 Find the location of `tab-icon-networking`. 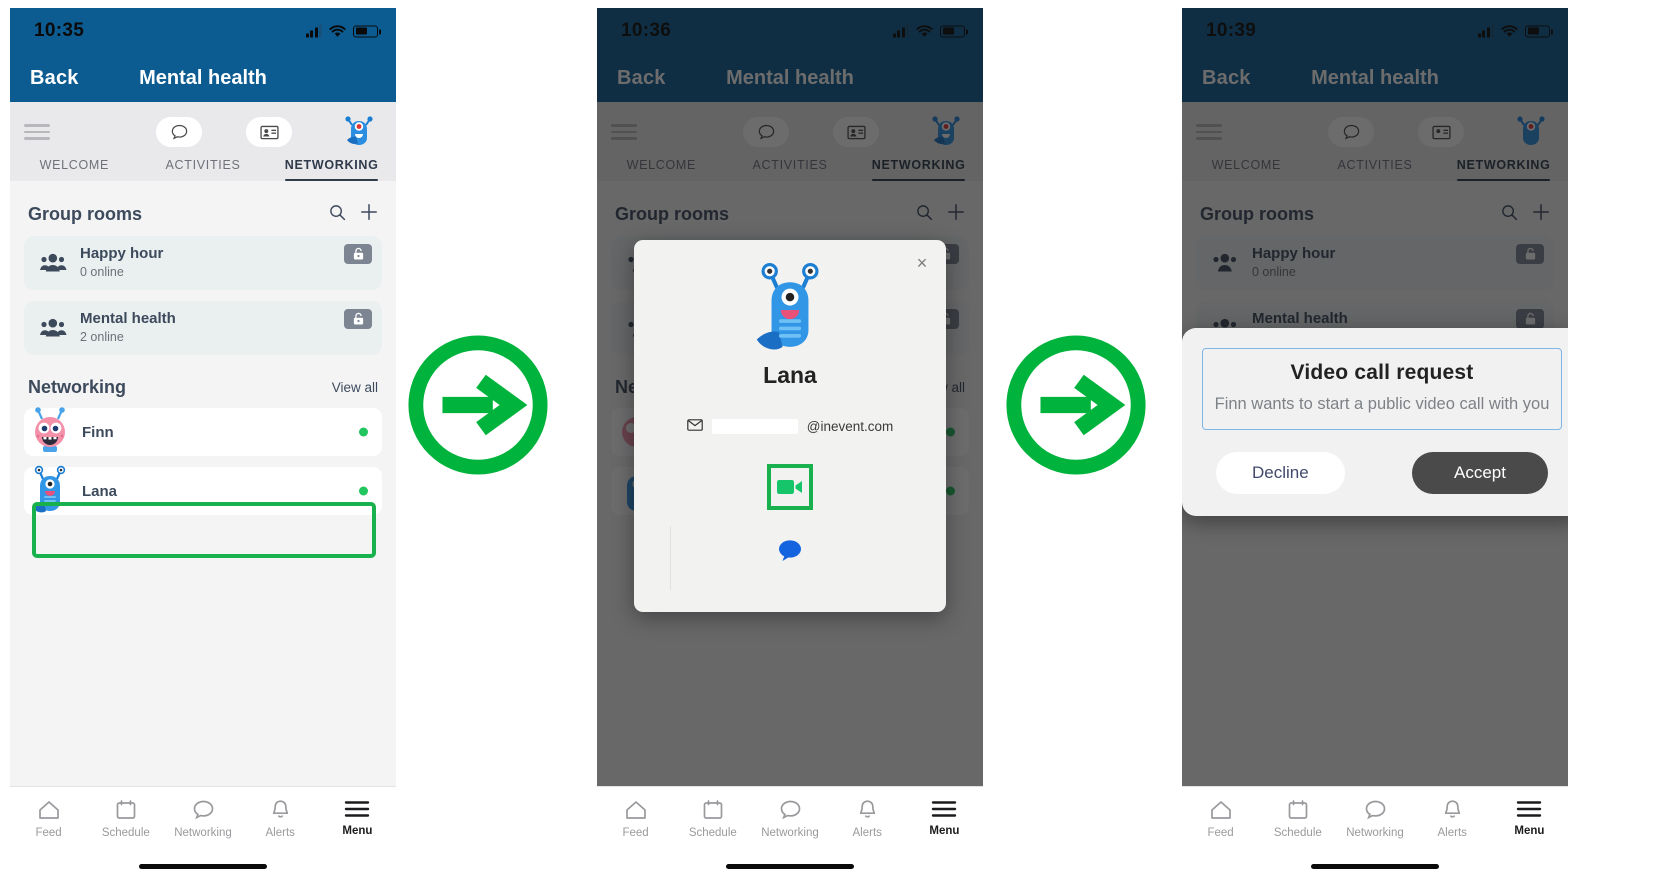

tab-icon-networking is located at coordinates (359, 131).